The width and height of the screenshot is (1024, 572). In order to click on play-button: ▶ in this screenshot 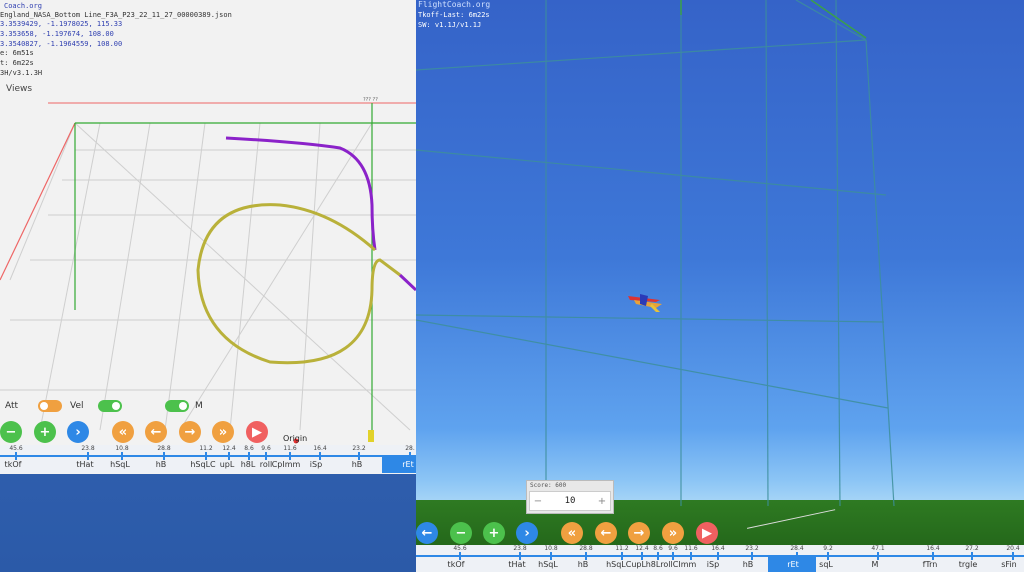, I will do `click(257, 432)`.